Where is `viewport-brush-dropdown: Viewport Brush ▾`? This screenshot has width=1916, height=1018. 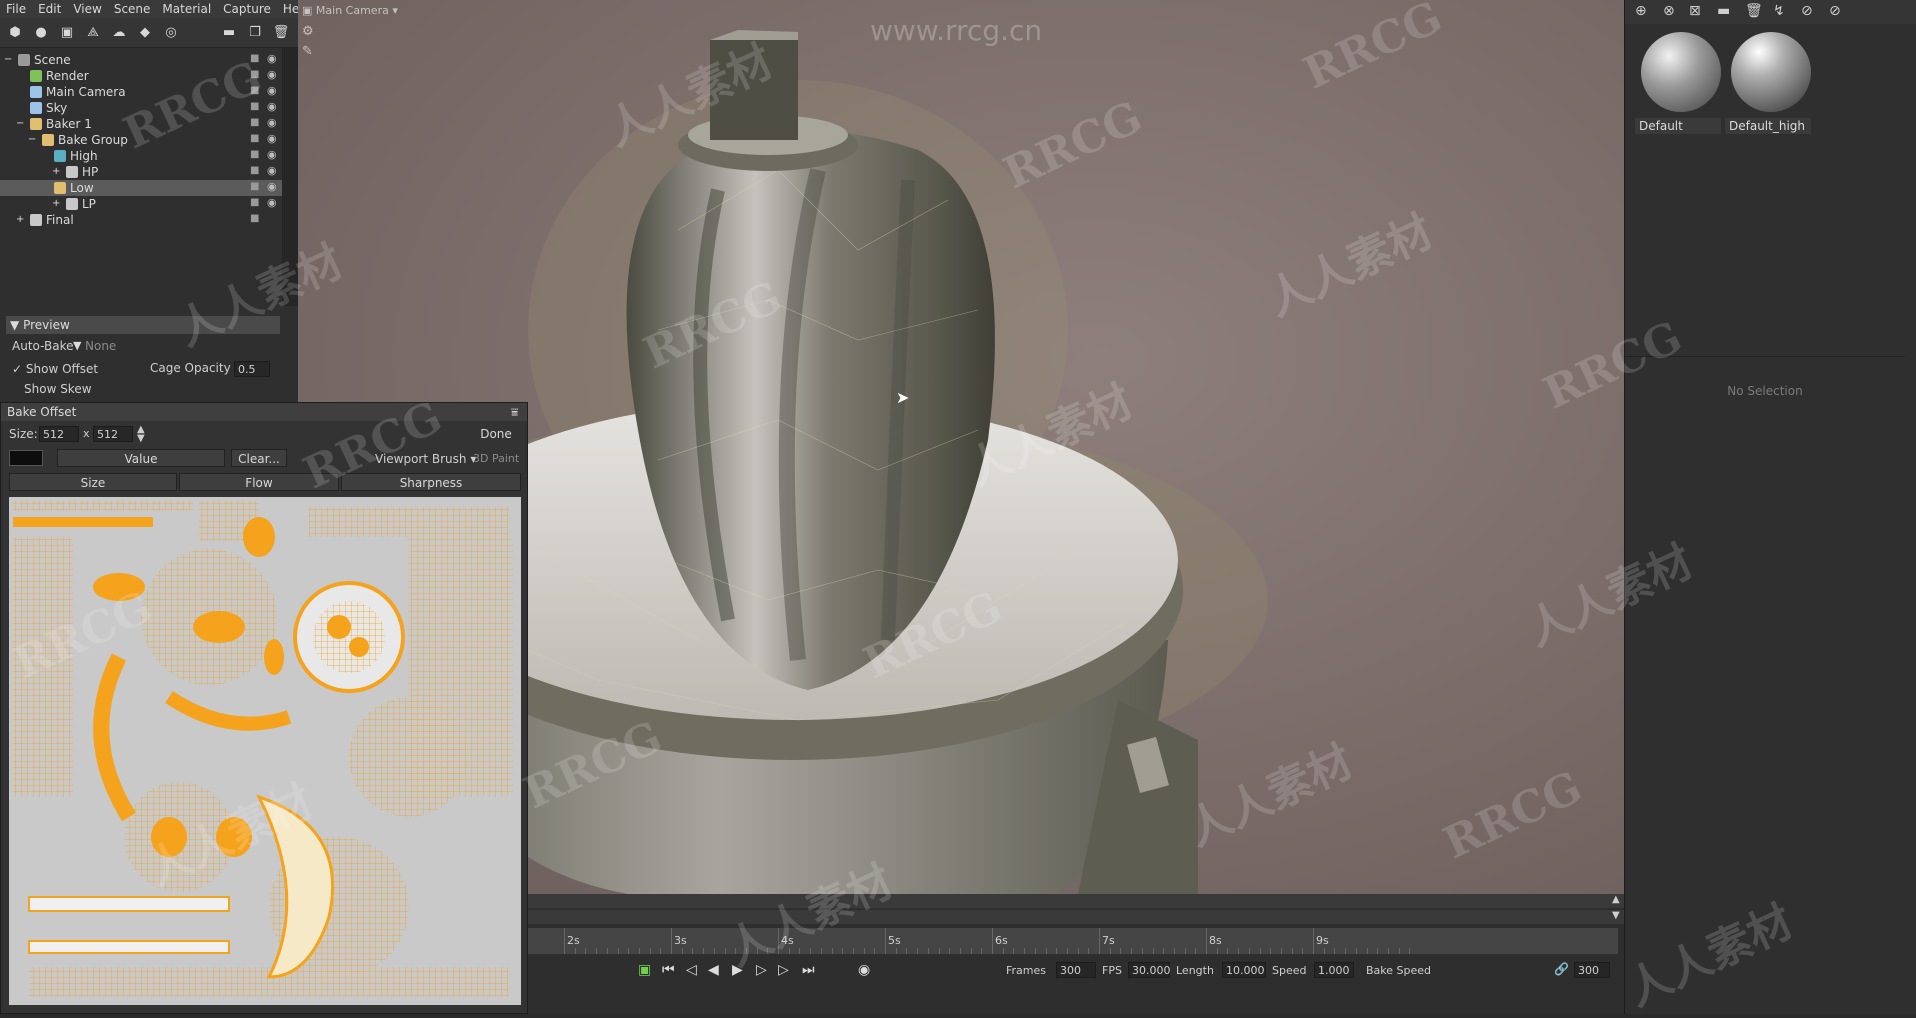 viewport-brush-dropdown: Viewport Brush ▾ is located at coordinates (425, 459).